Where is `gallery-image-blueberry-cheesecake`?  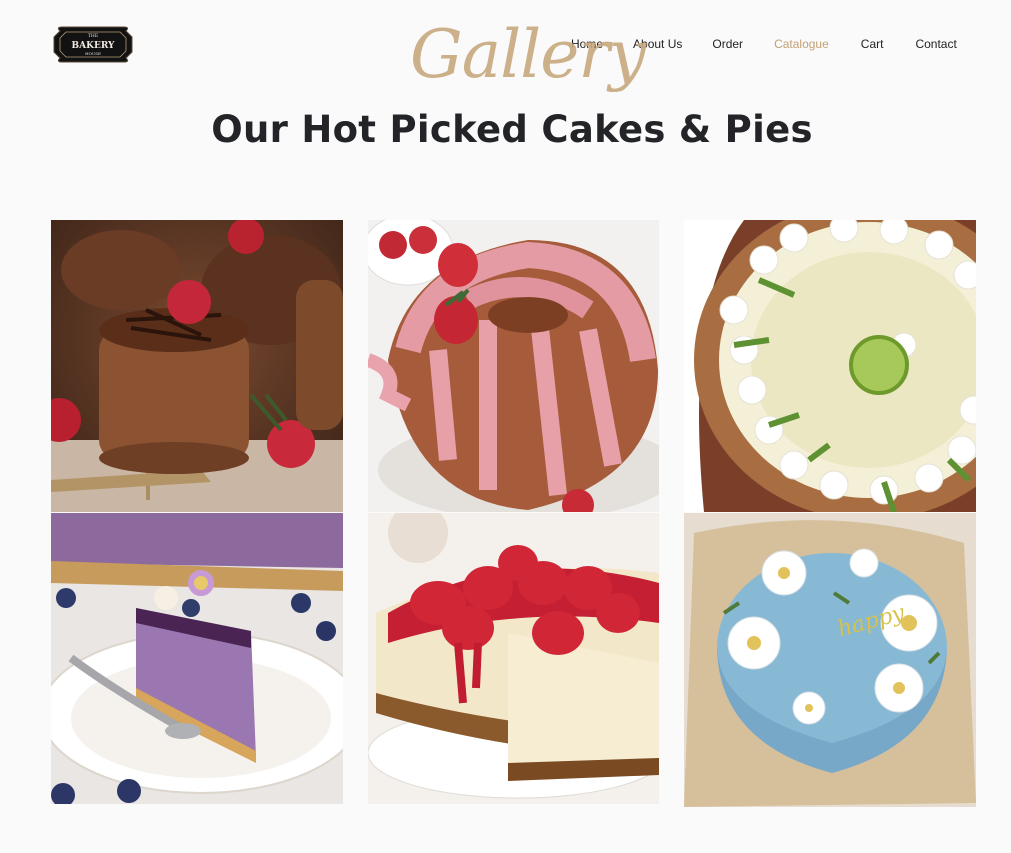 gallery-image-blueberry-cheesecake is located at coordinates (197, 658).